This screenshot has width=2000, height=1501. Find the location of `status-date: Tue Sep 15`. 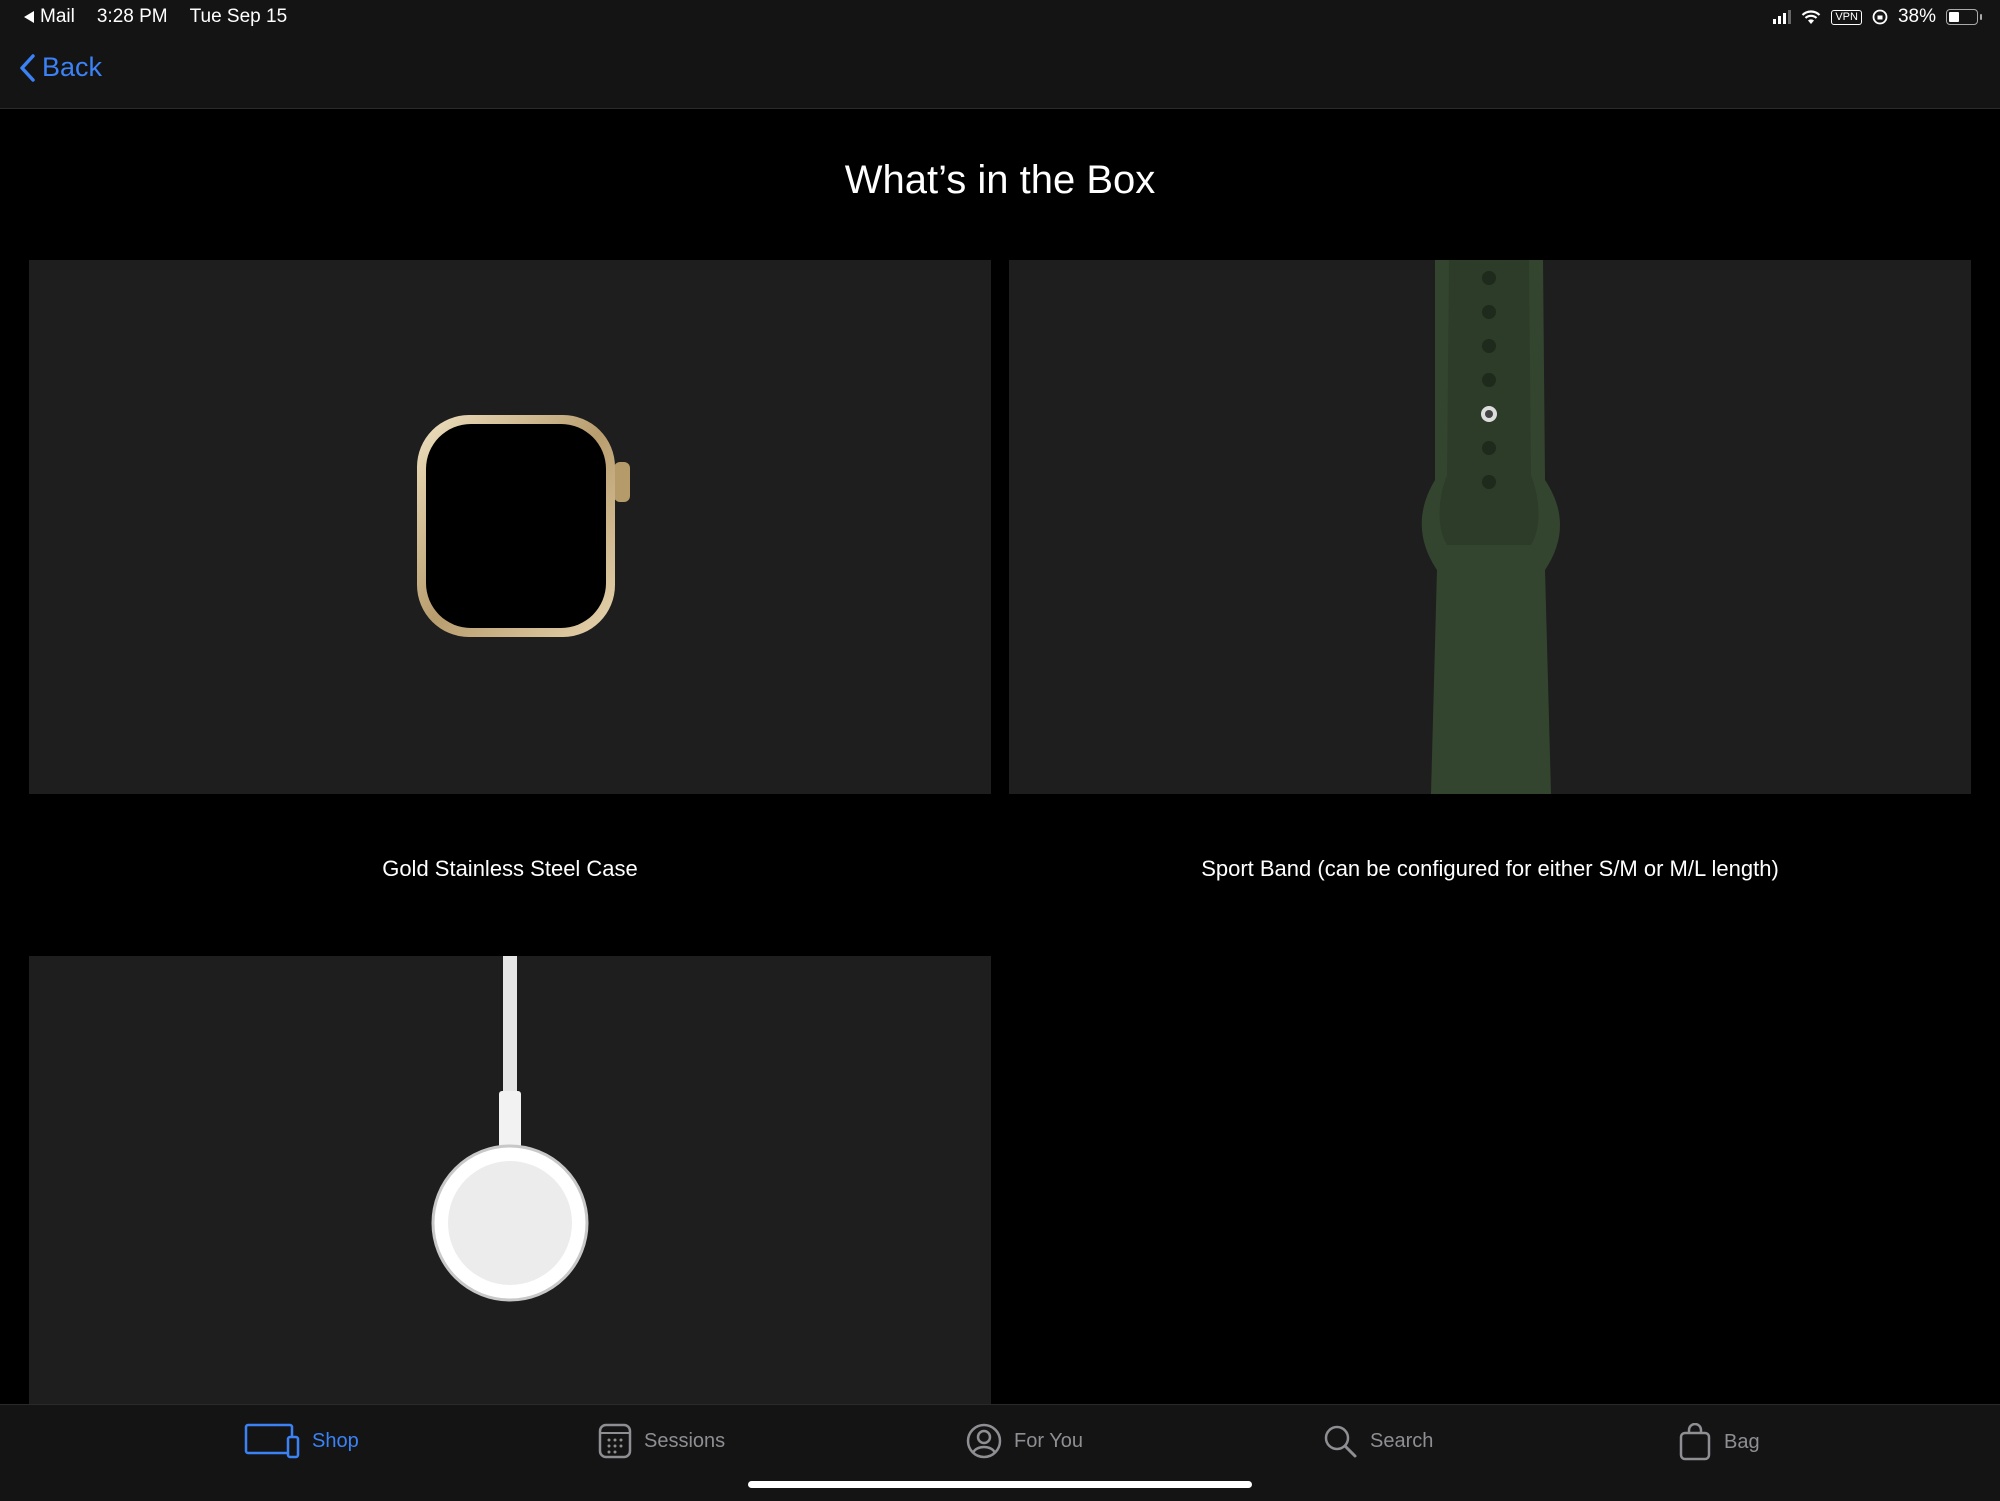

status-date: Tue Sep 15 is located at coordinates (238, 16).